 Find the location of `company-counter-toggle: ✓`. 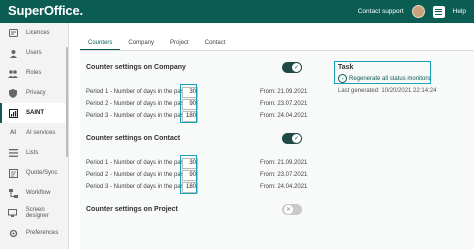

company-counter-toggle: ✓ is located at coordinates (292, 67).